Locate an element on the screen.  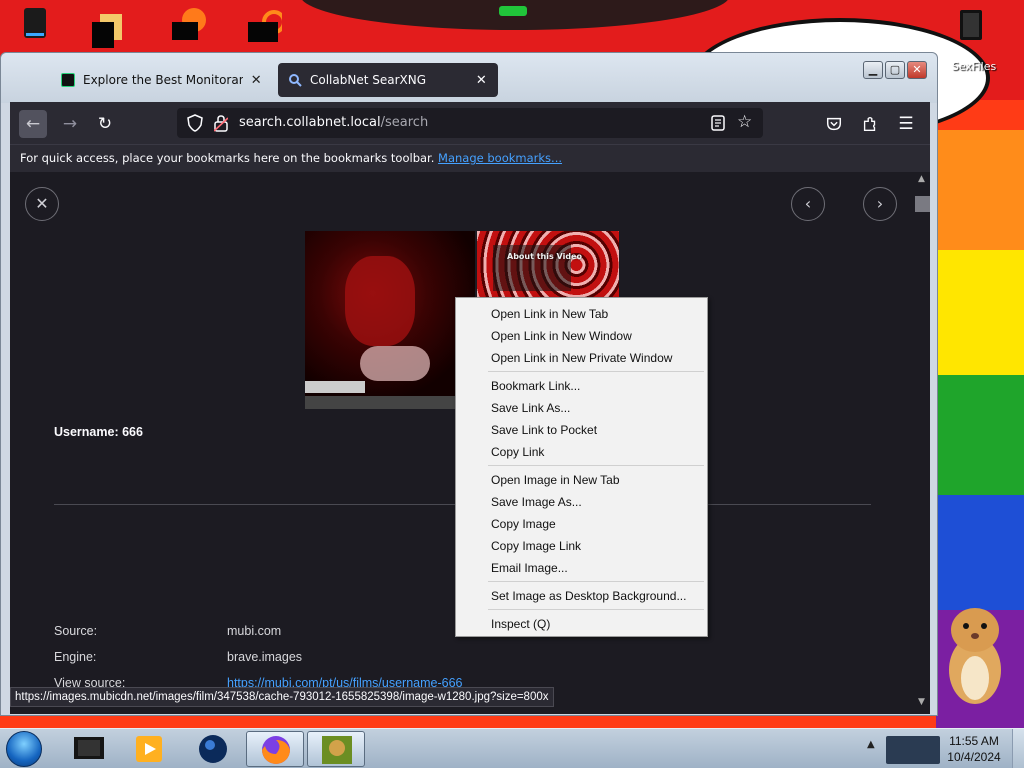
folder-icon is located at coordinates (109, 31).